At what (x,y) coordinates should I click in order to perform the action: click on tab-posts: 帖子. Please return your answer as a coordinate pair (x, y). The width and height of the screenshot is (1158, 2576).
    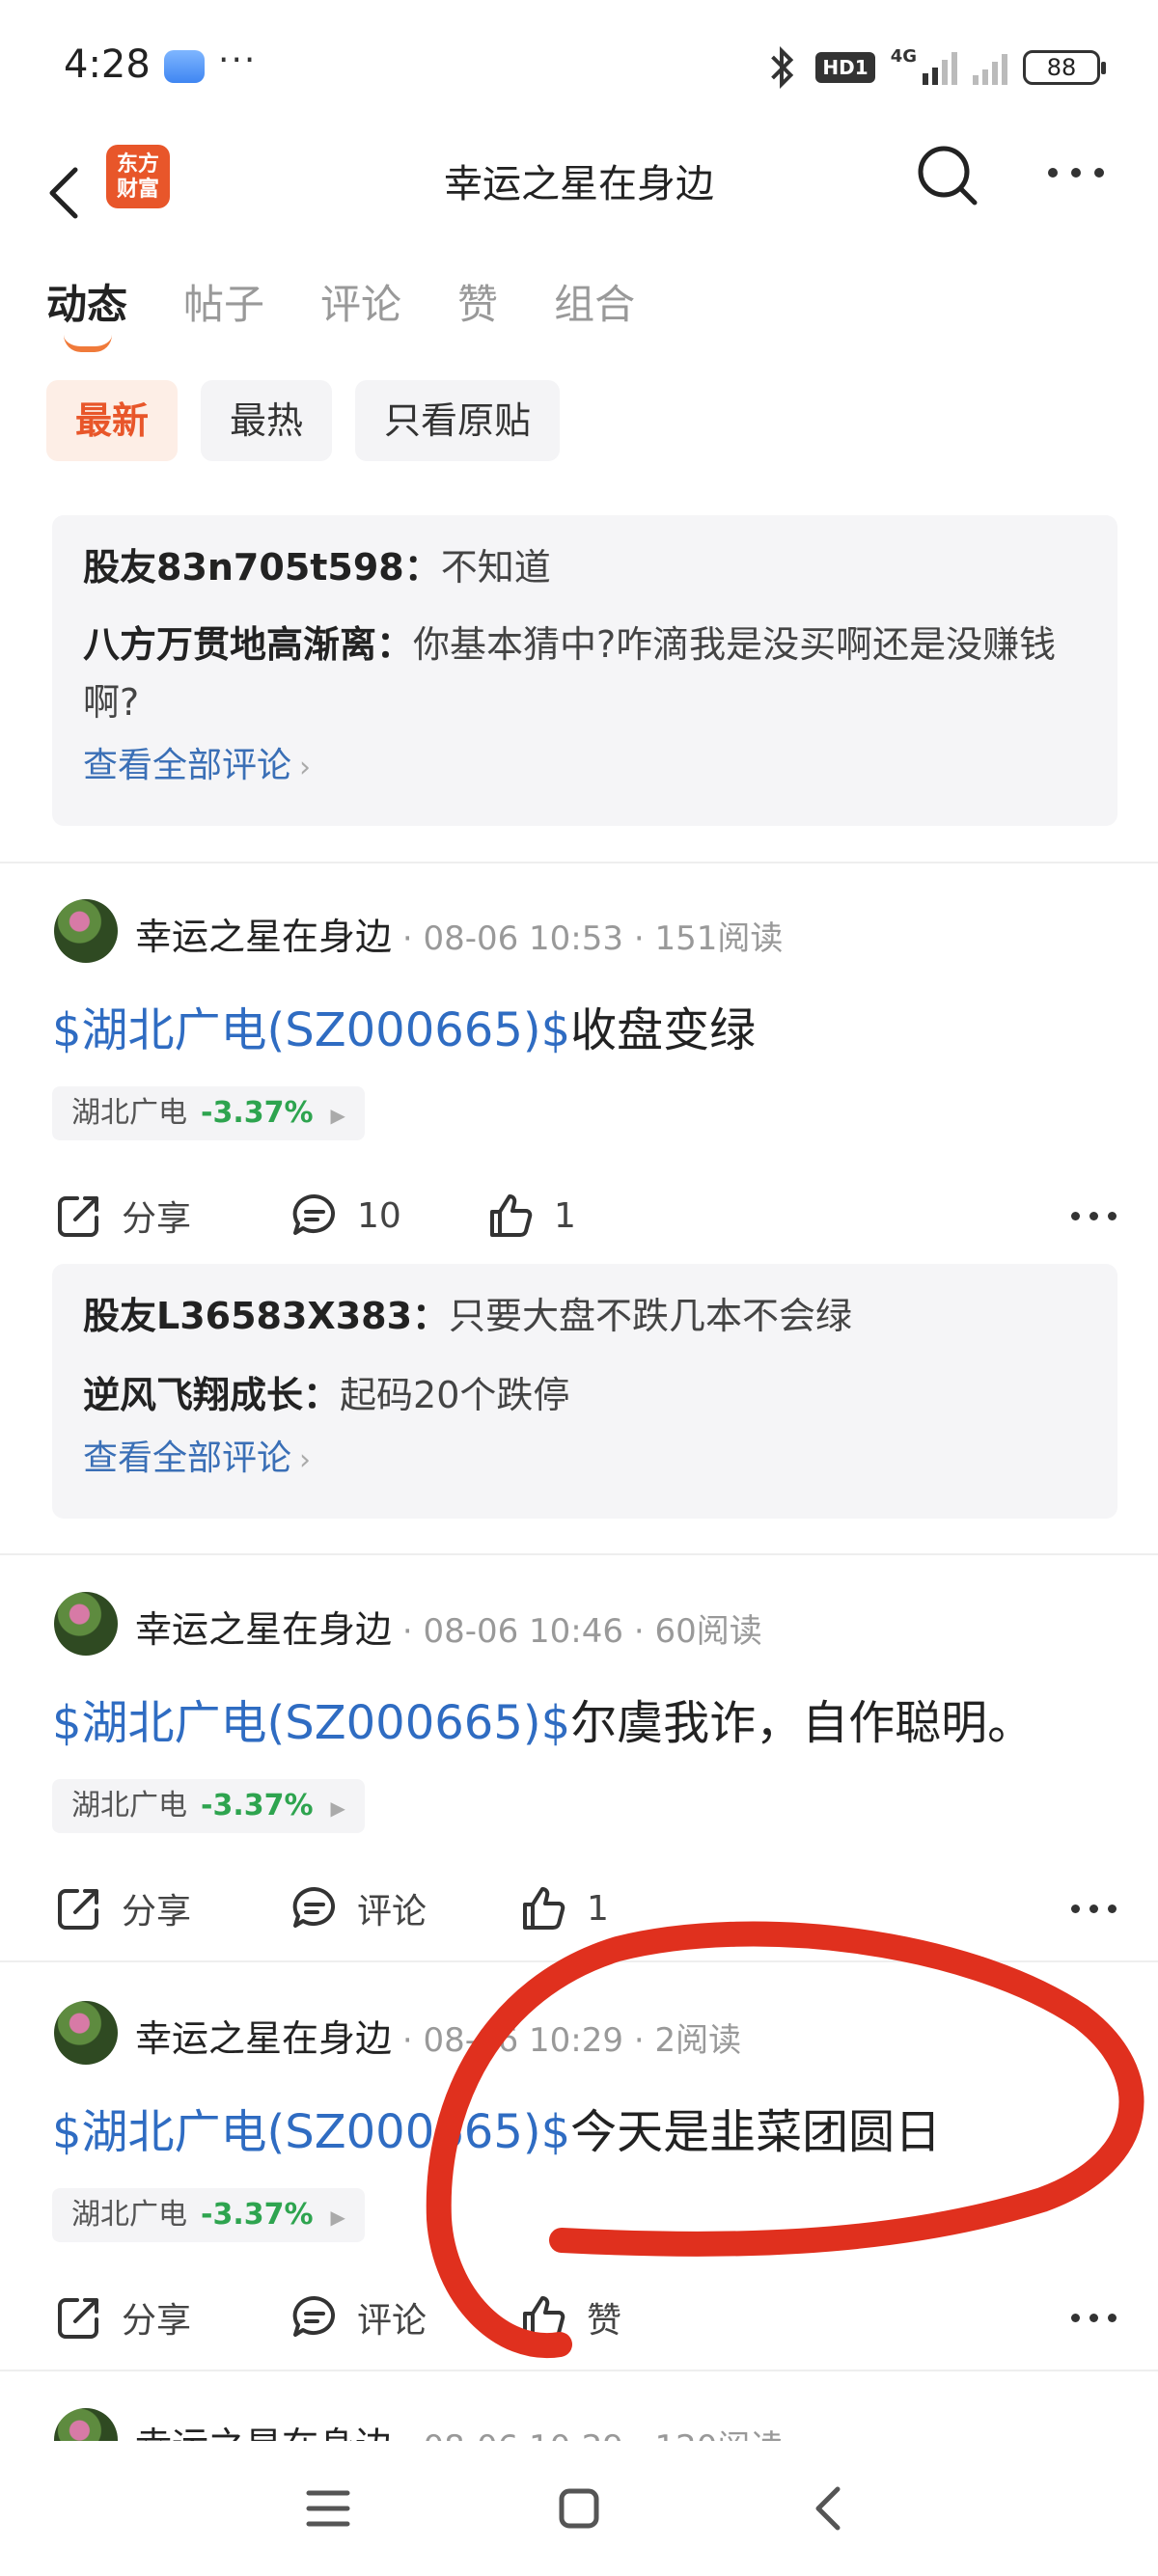
    Looking at the image, I should click on (223, 301).